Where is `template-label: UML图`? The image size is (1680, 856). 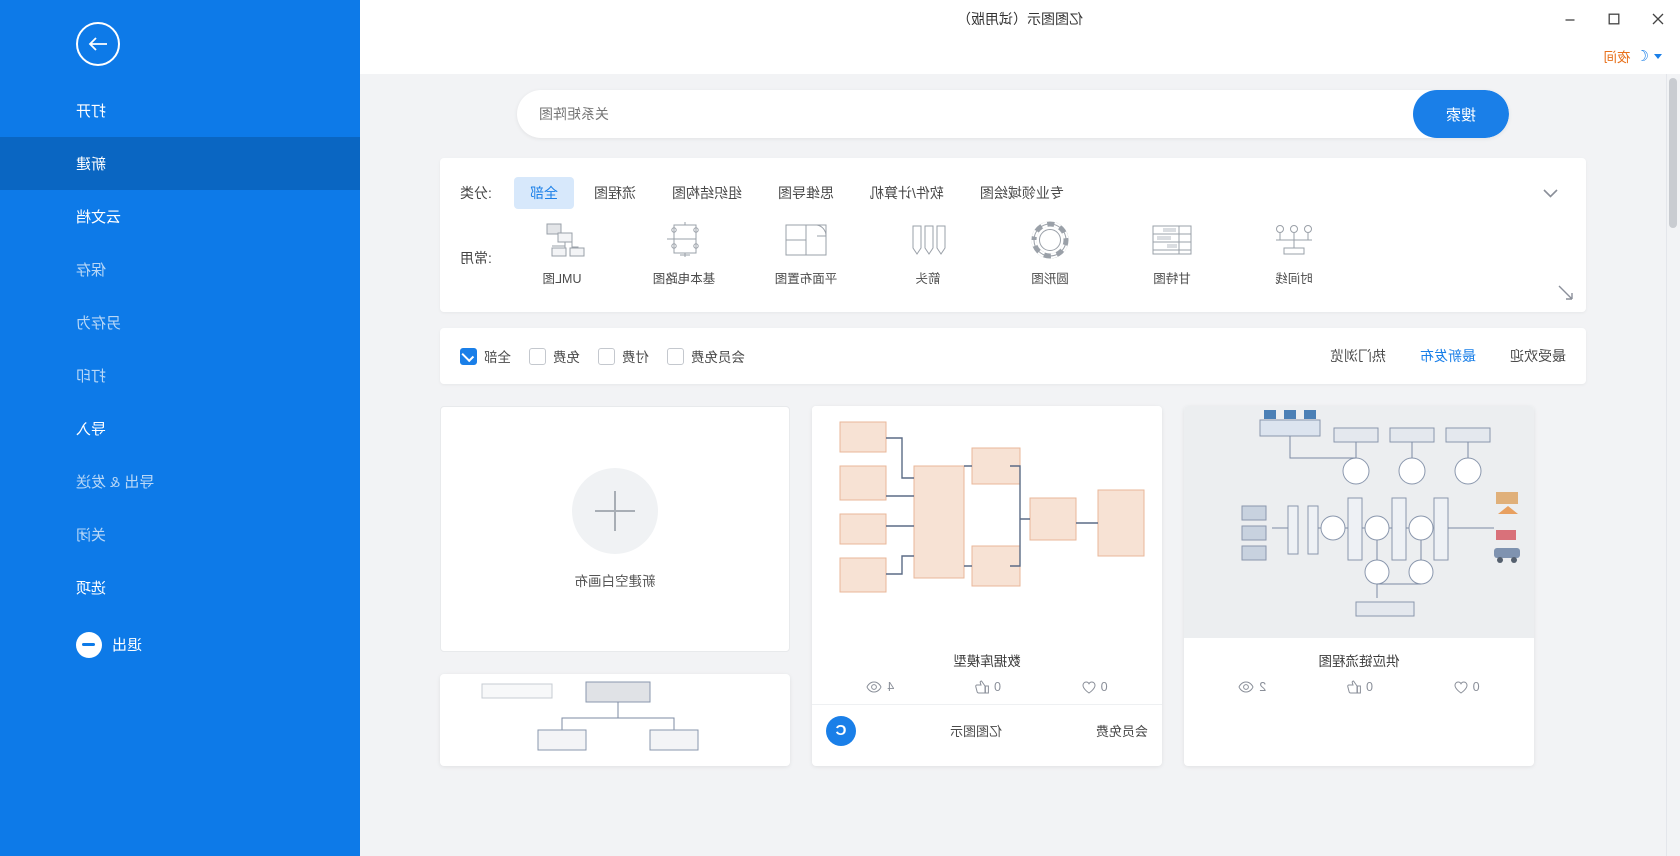 template-label: UML图 is located at coordinates (562, 279).